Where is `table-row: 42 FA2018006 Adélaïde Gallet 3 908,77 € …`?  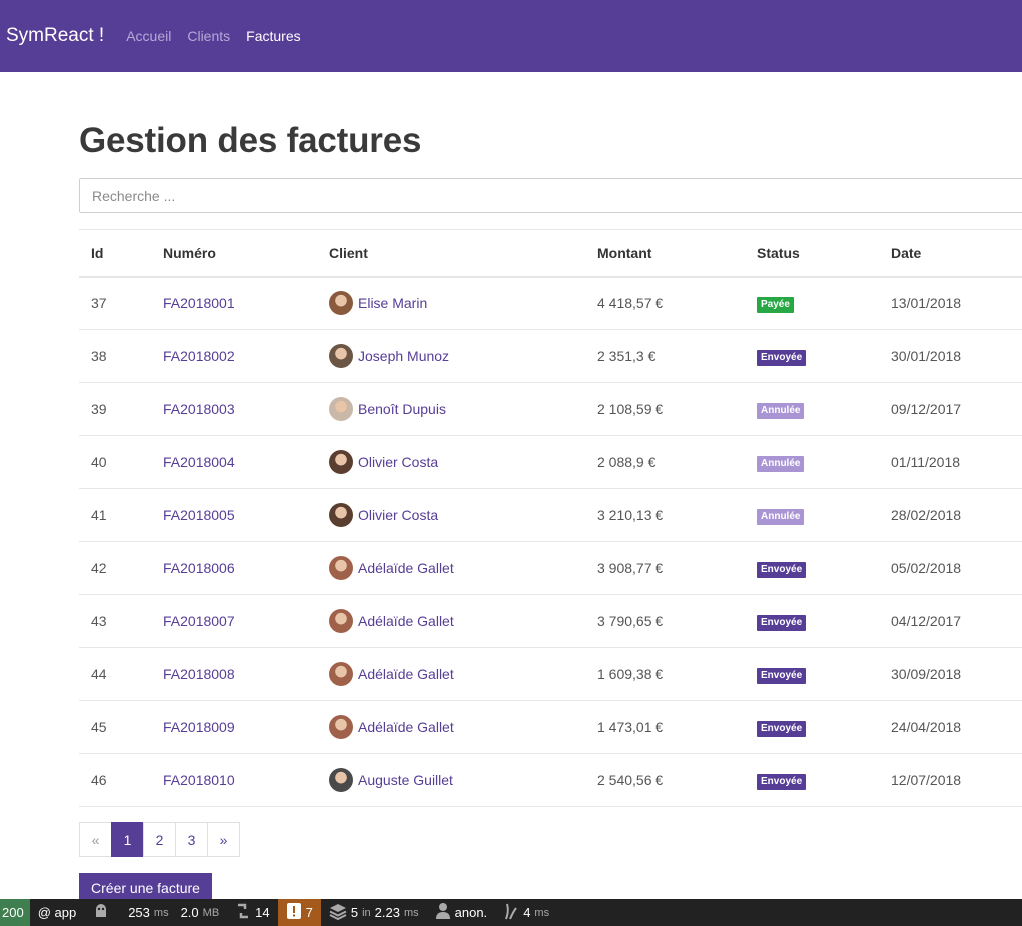 table-row: 42 FA2018006 Adélaïde Gallet 3 908,77 € … is located at coordinates (550, 568).